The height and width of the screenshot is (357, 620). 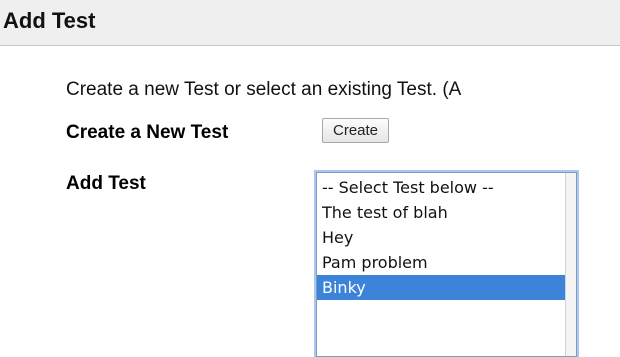 What do you see at coordinates (441, 212) in the screenshot?
I see `option-test-of-blah: The test of blah` at bounding box center [441, 212].